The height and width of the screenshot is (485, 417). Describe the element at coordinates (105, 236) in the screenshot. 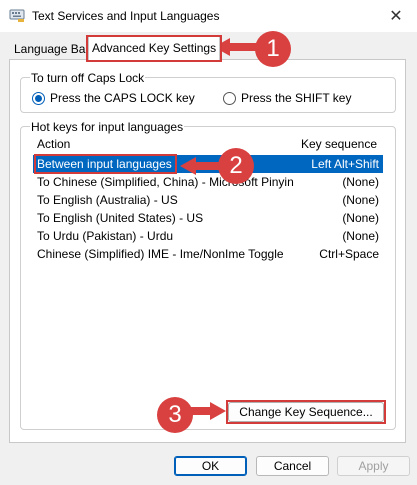

I see `row-action: To Urdu (Pakistan) - Urdu` at that location.